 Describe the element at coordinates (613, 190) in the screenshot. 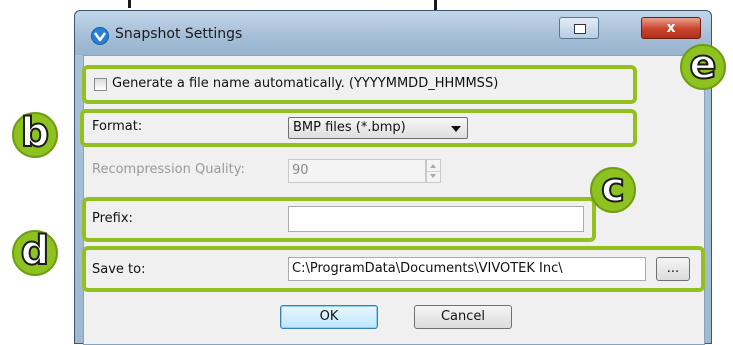

I see `annotation-badge-c: c` at that location.